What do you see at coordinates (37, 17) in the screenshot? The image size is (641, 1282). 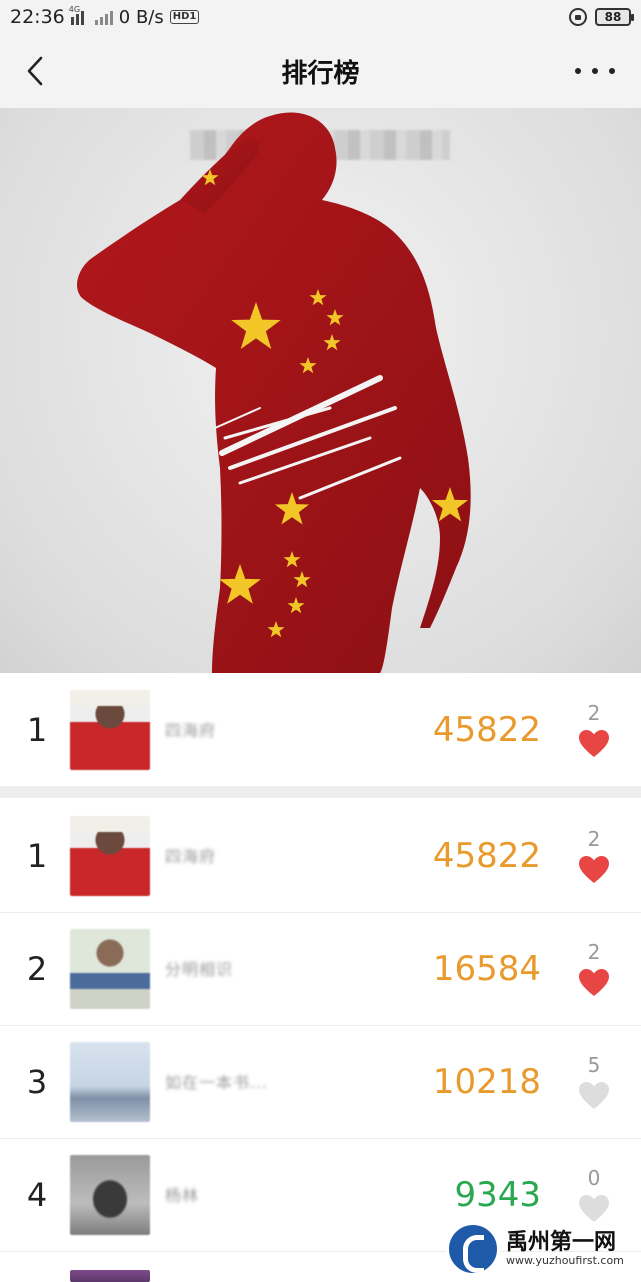 I see `status-time: 22:36` at bounding box center [37, 17].